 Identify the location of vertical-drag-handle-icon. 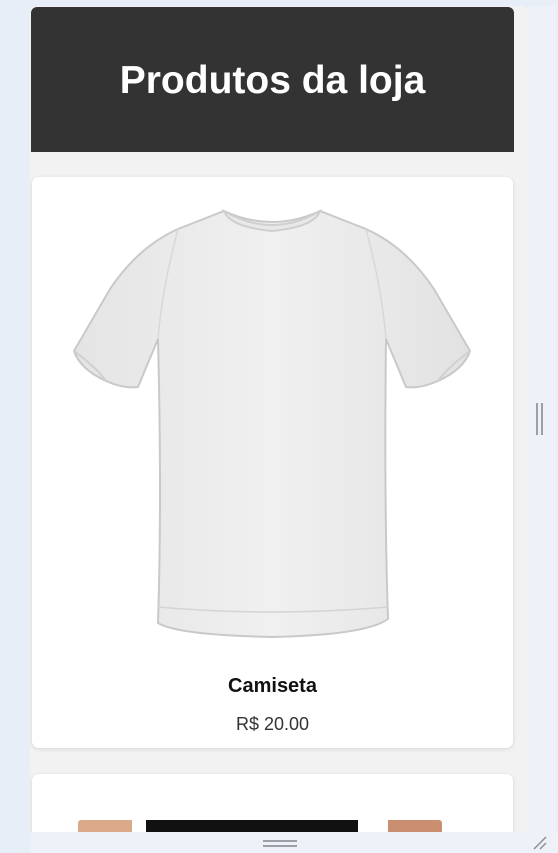
(540, 419).